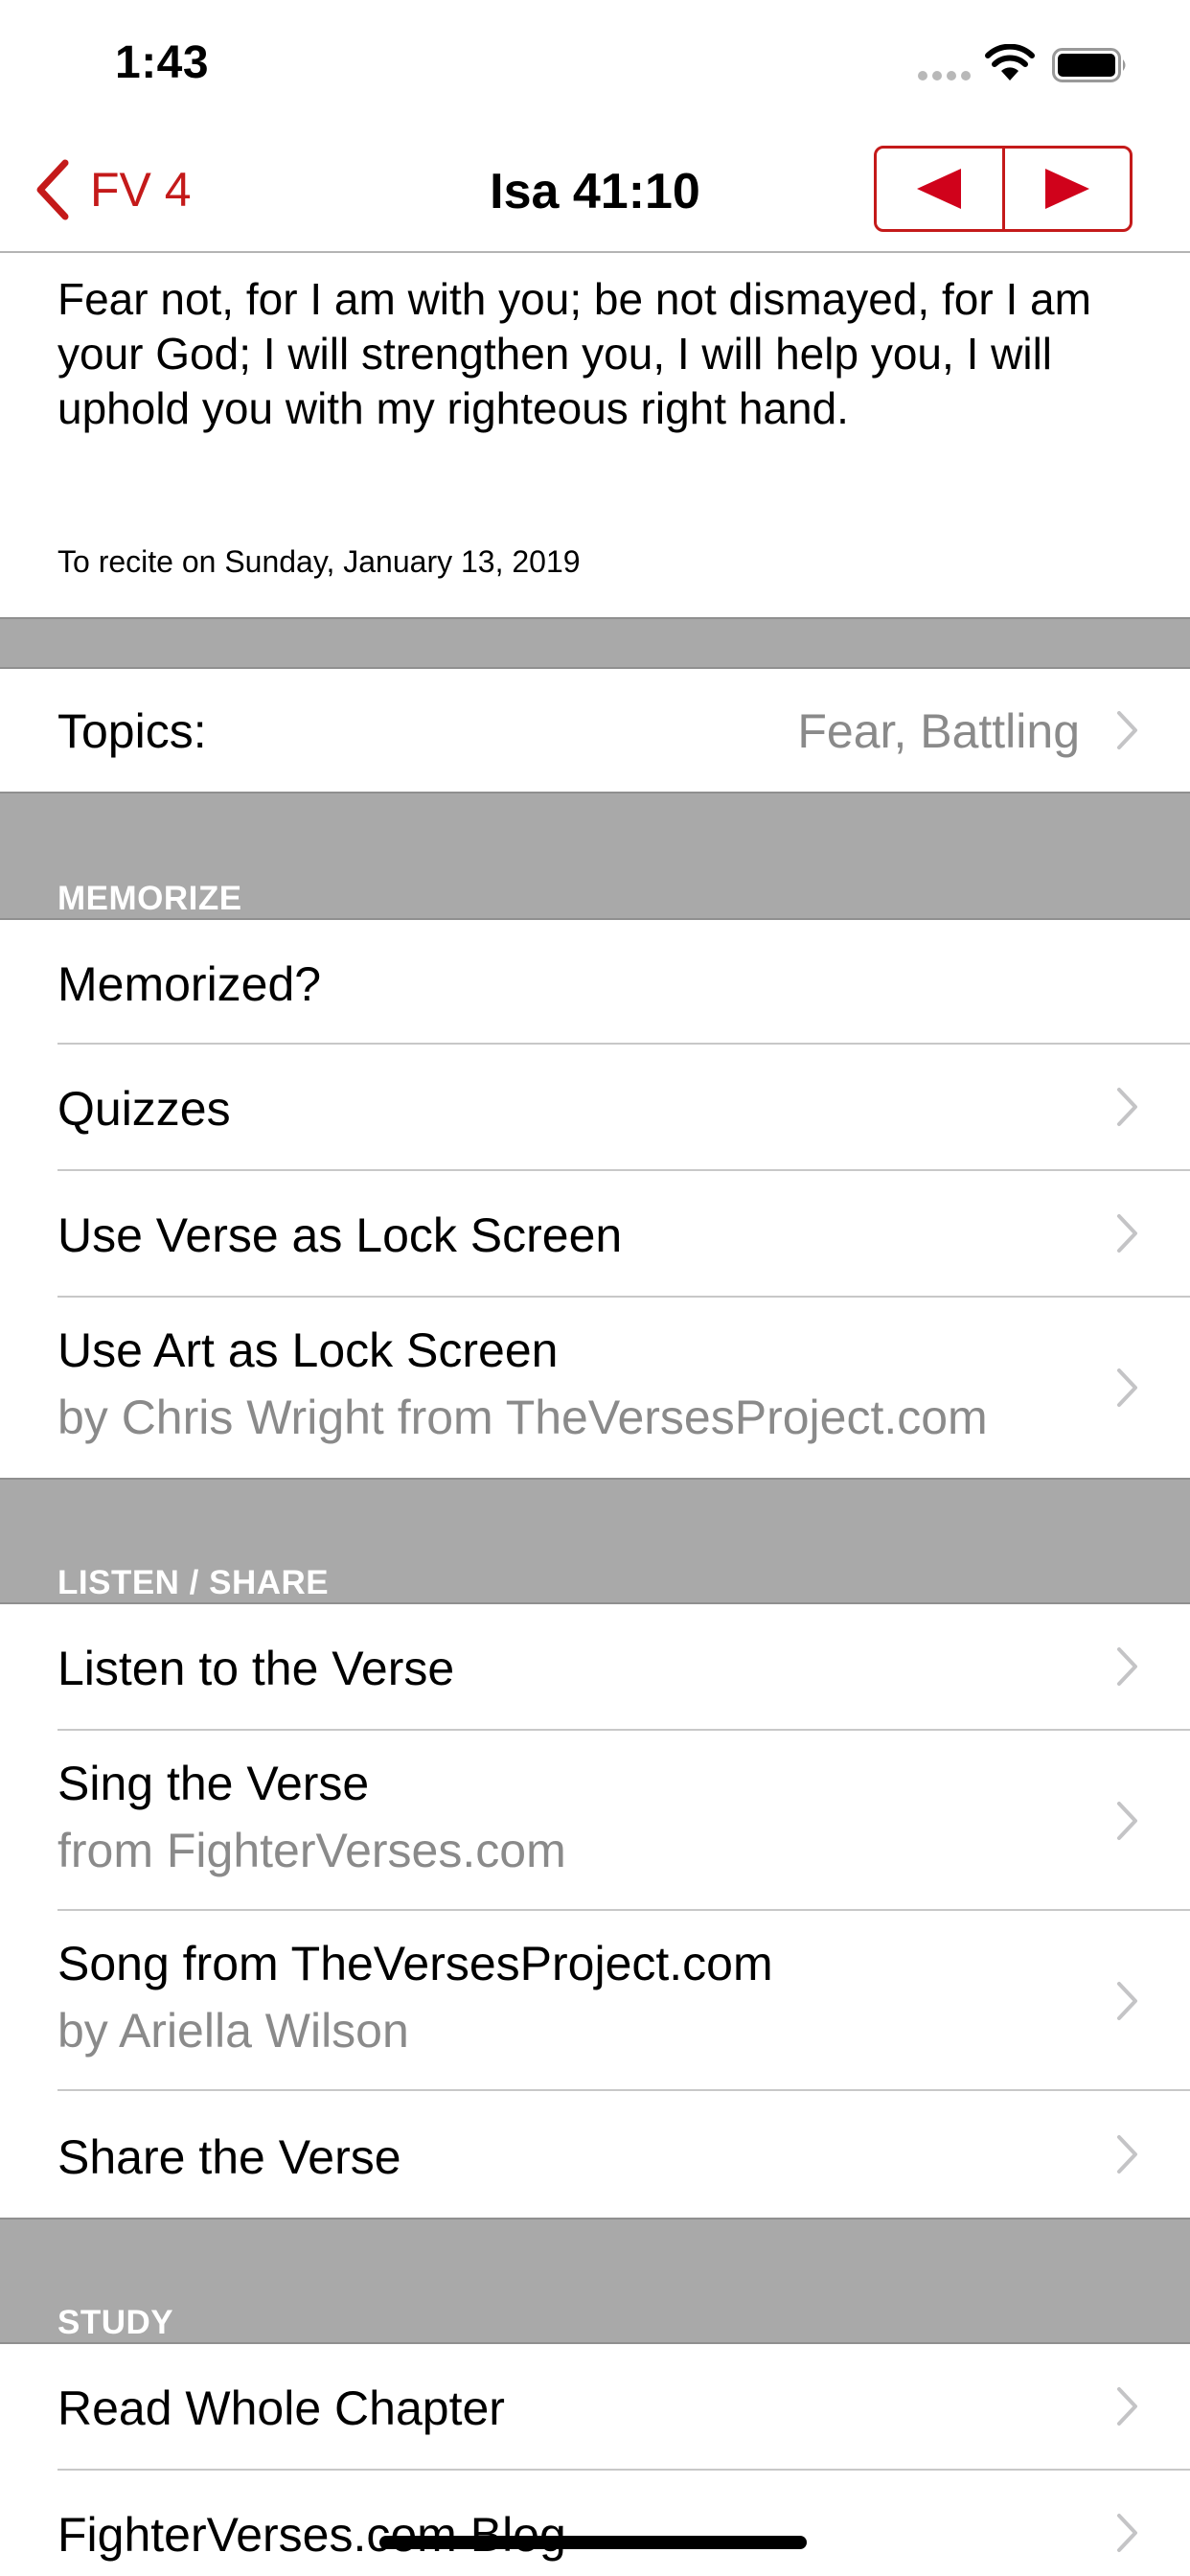 The height and width of the screenshot is (2576, 1190). What do you see at coordinates (256, 1668) in the screenshot?
I see `row-title: Listen to the Verse` at bounding box center [256, 1668].